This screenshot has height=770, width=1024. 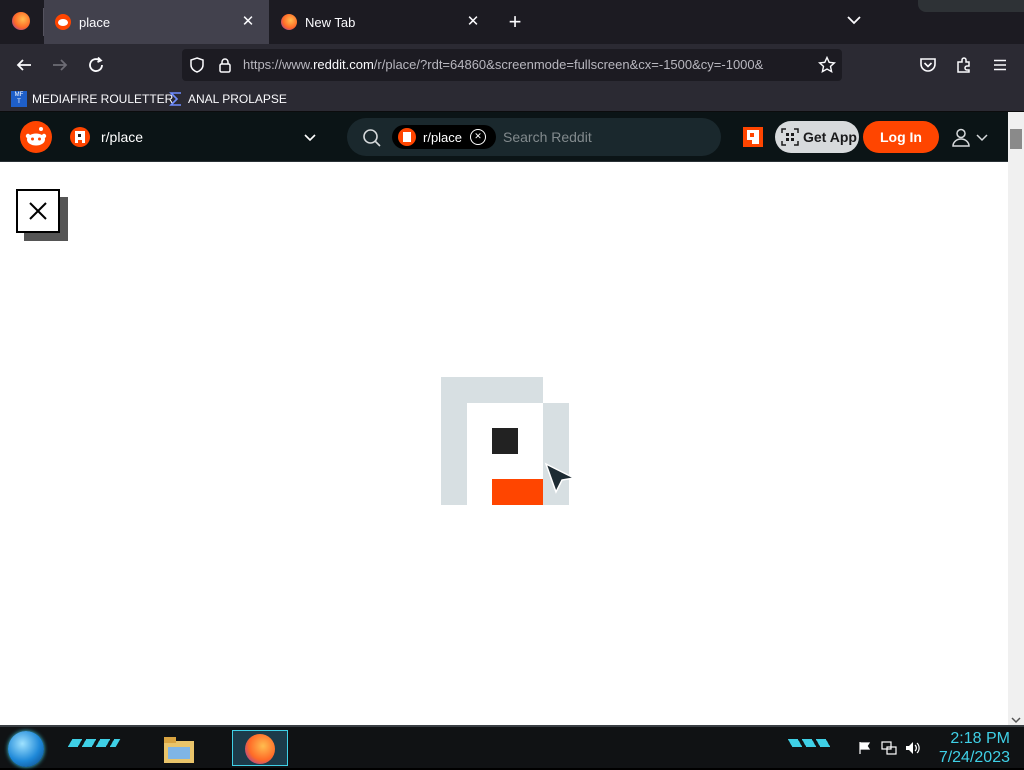 I want to click on log-in-button: Log In, so click(x=901, y=137).